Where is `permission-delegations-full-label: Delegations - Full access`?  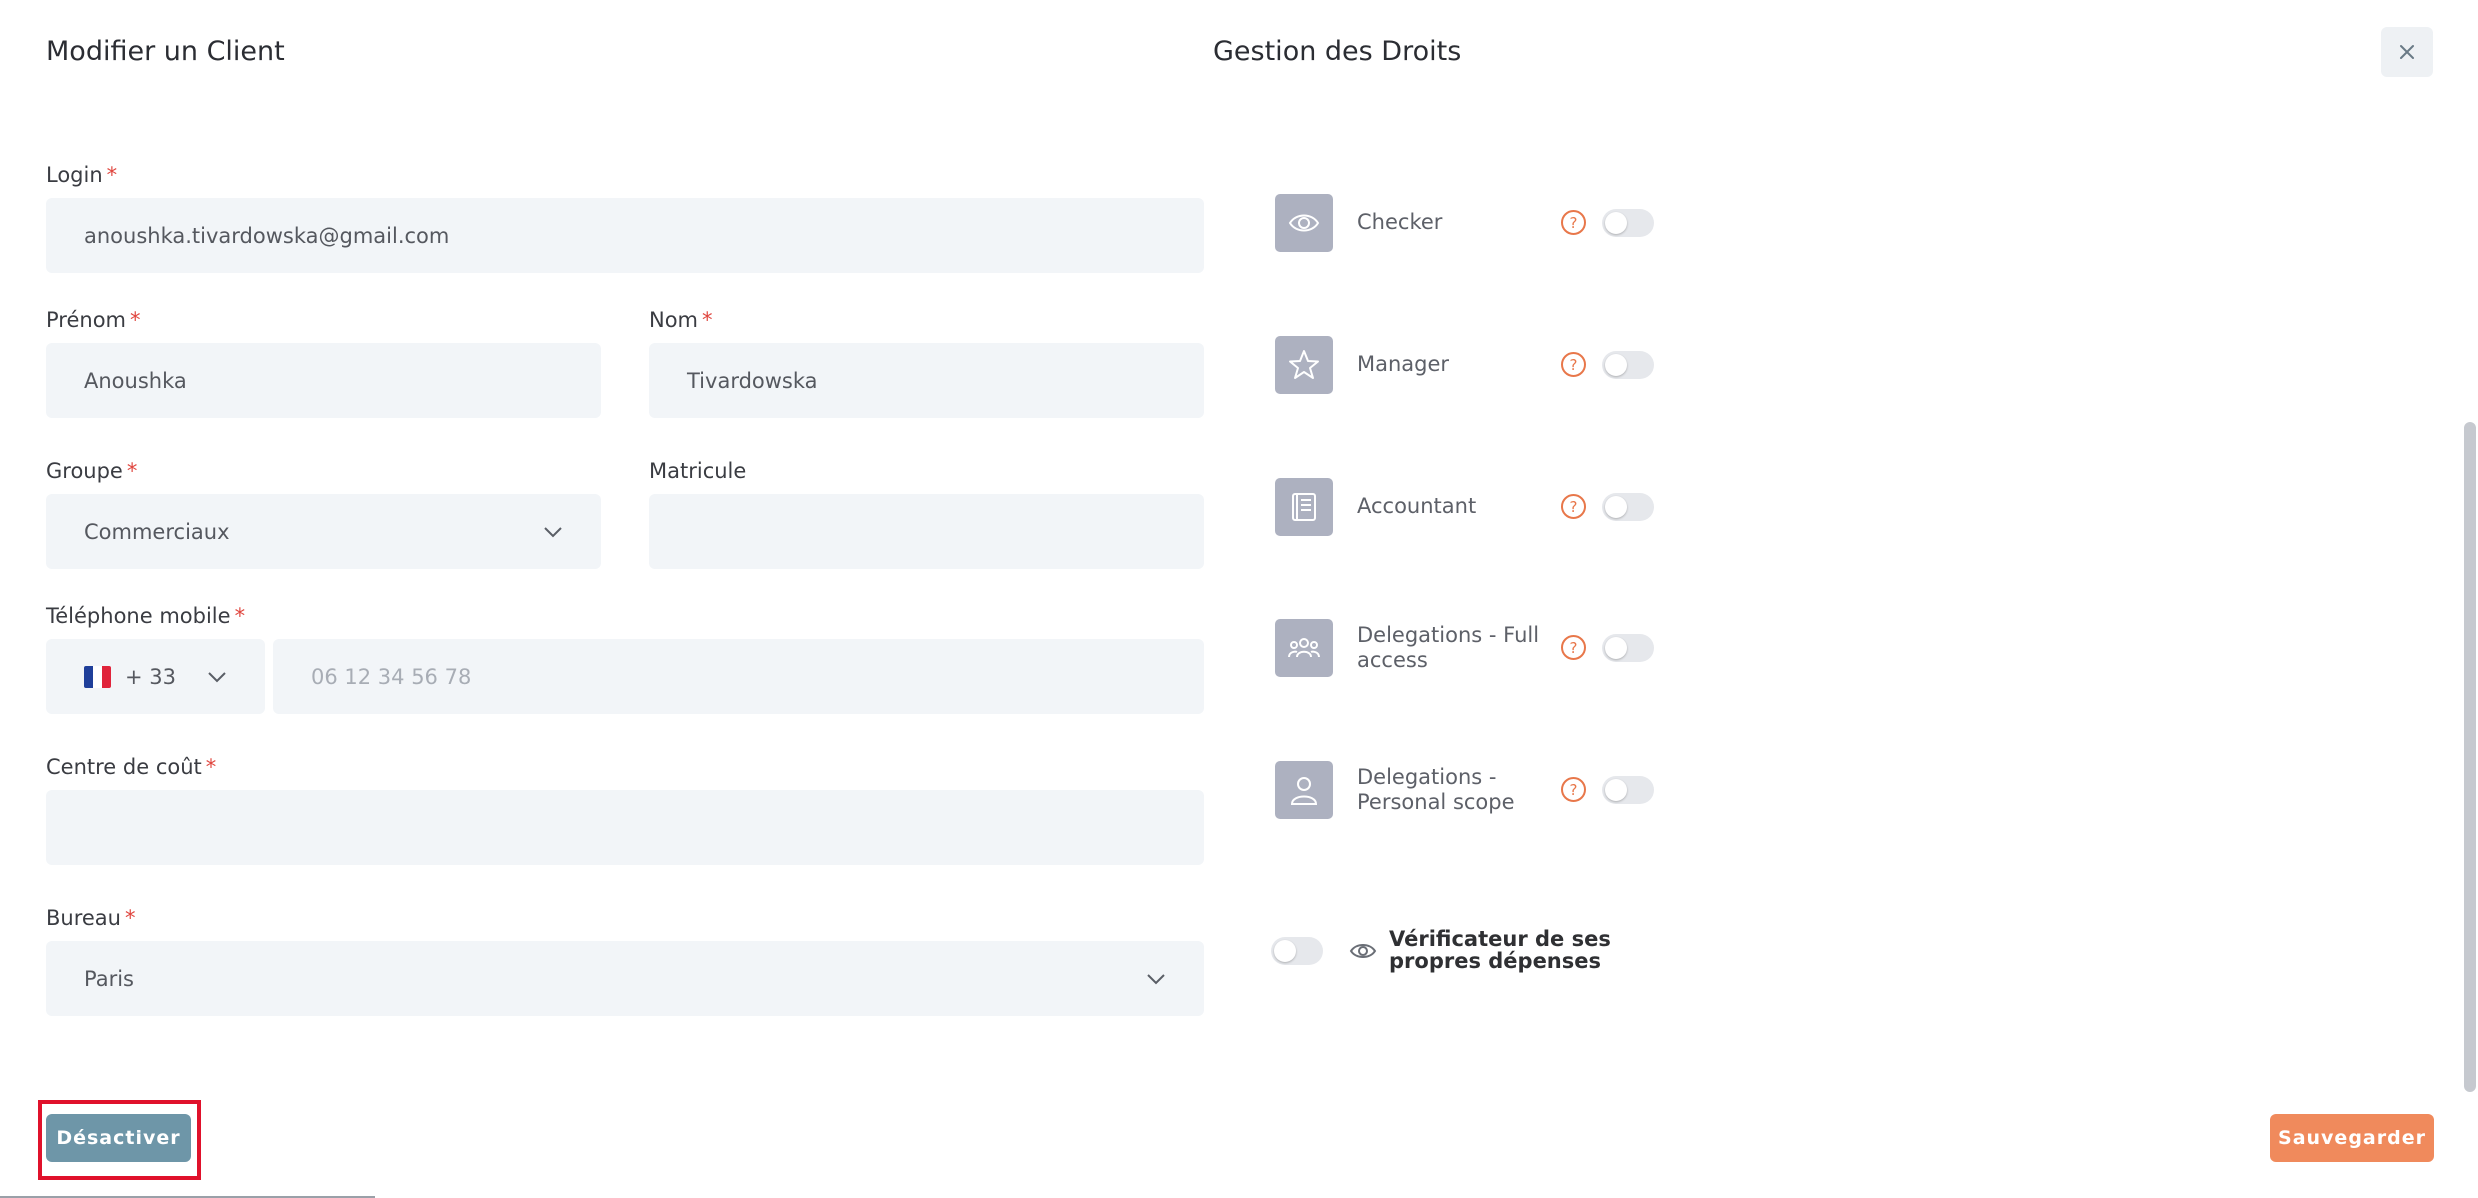 permission-delegations-full-label: Delegations - Full access is located at coordinates (1448, 647).